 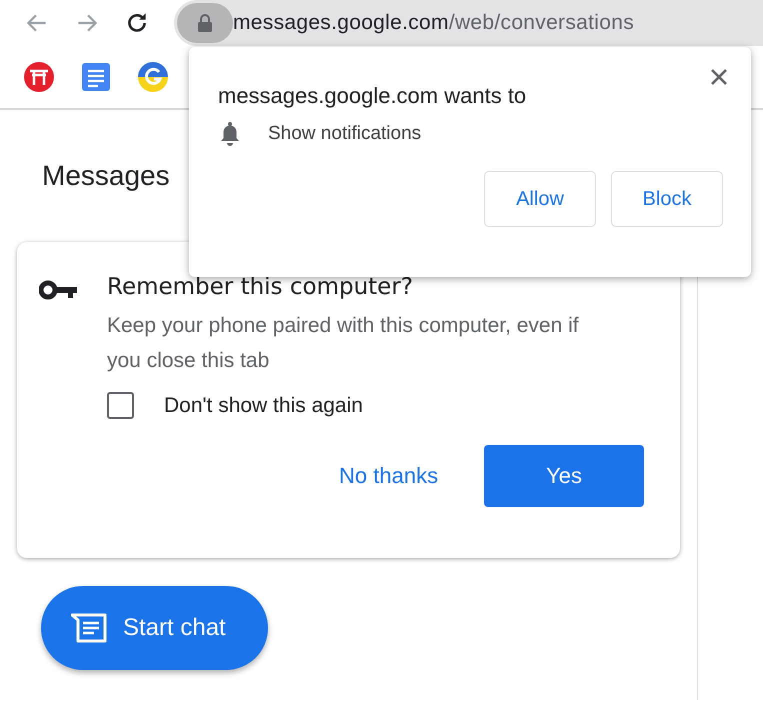 I want to click on torii-gate-icon, so click(x=39, y=77).